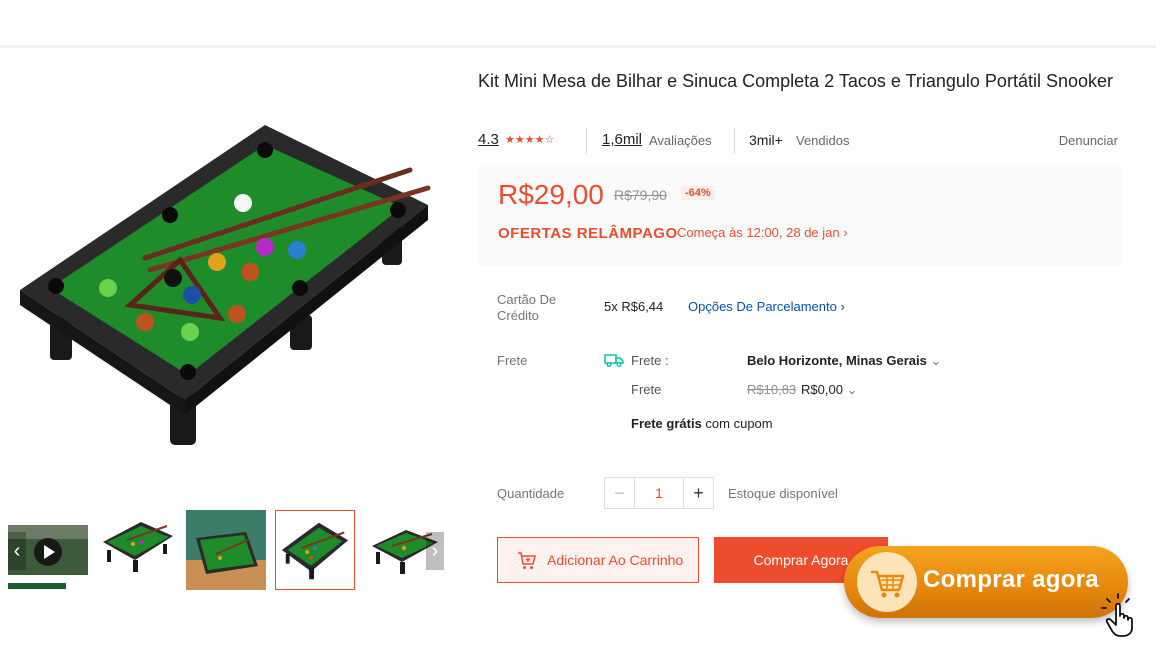  Describe the element at coordinates (620, 493) in the screenshot. I see `decrease-quantity-button: −` at that location.